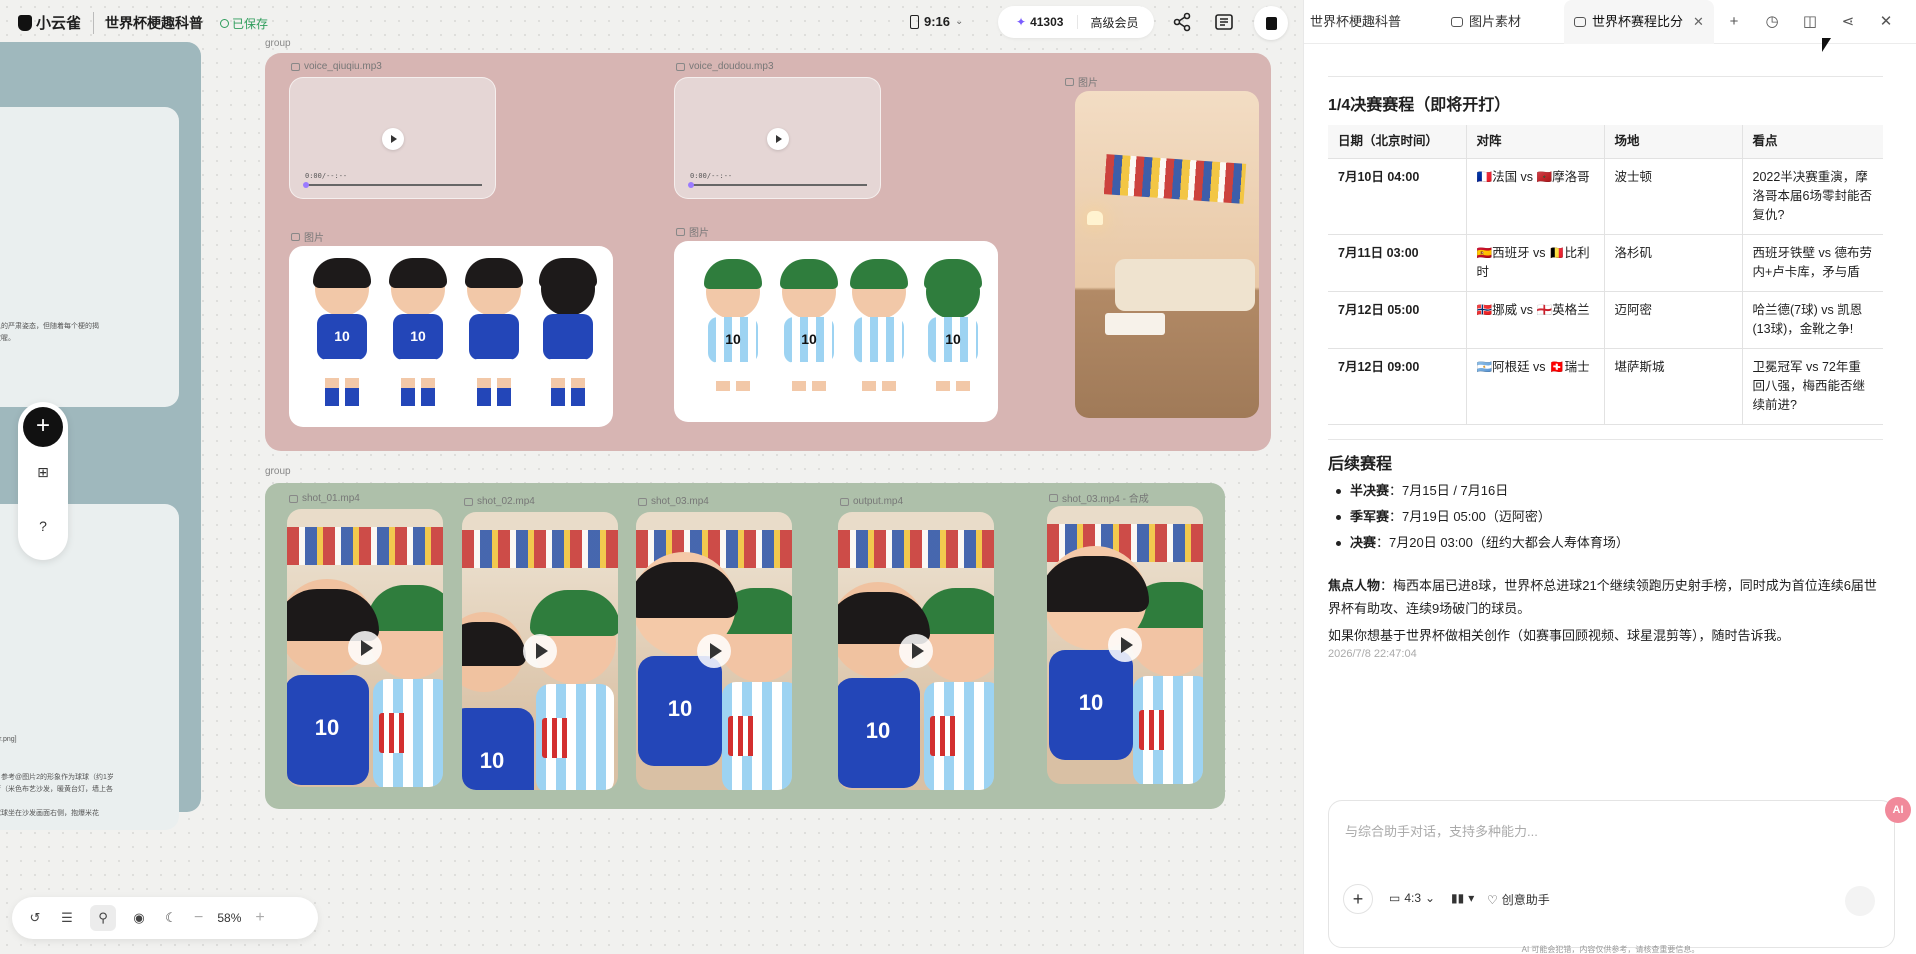  Describe the element at coordinates (1108, 22) in the screenshot. I see `membership-label: 高级会员` at that location.